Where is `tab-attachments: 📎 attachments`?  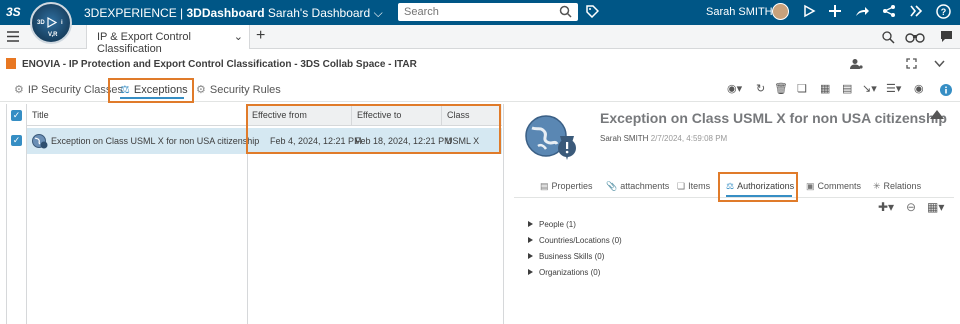
tab-attachments: 📎 attachments is located at coordinates (637, 186).